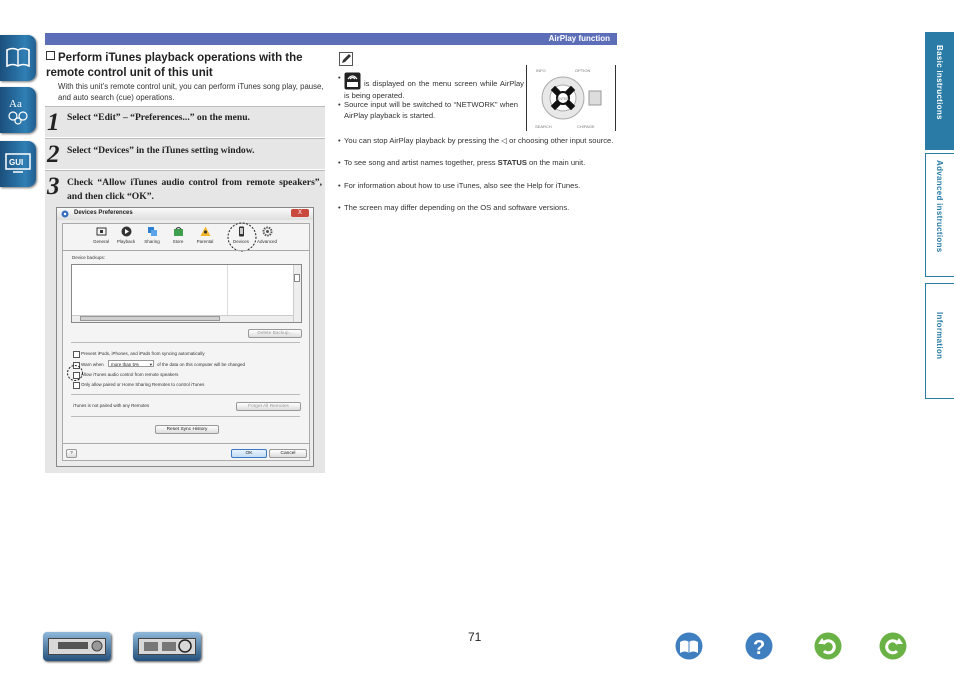 Image resolution: width=954 pixels, height=675 pixels. What do you see at coordinates (205, 231) in the screenshot?
I see `parental-icon` at bounding box center [205, 231].